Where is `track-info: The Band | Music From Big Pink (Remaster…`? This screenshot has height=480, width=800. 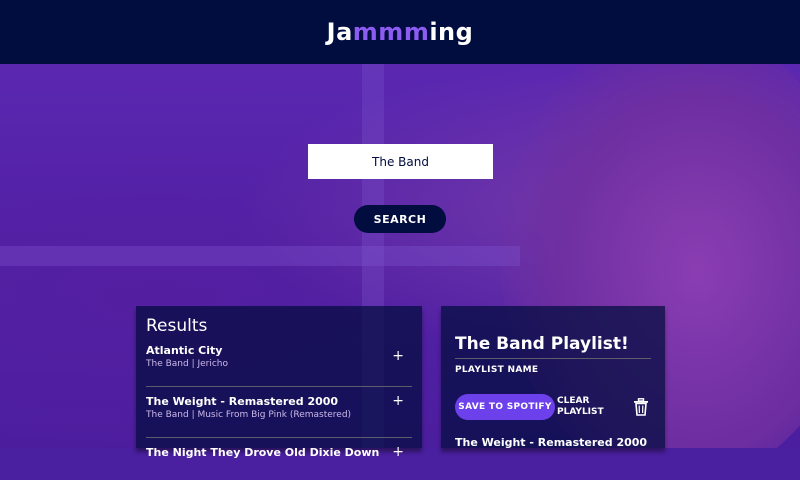
track-info: The Band | Music From Big Pink (Remaster… is located at coordinates (279, 415).